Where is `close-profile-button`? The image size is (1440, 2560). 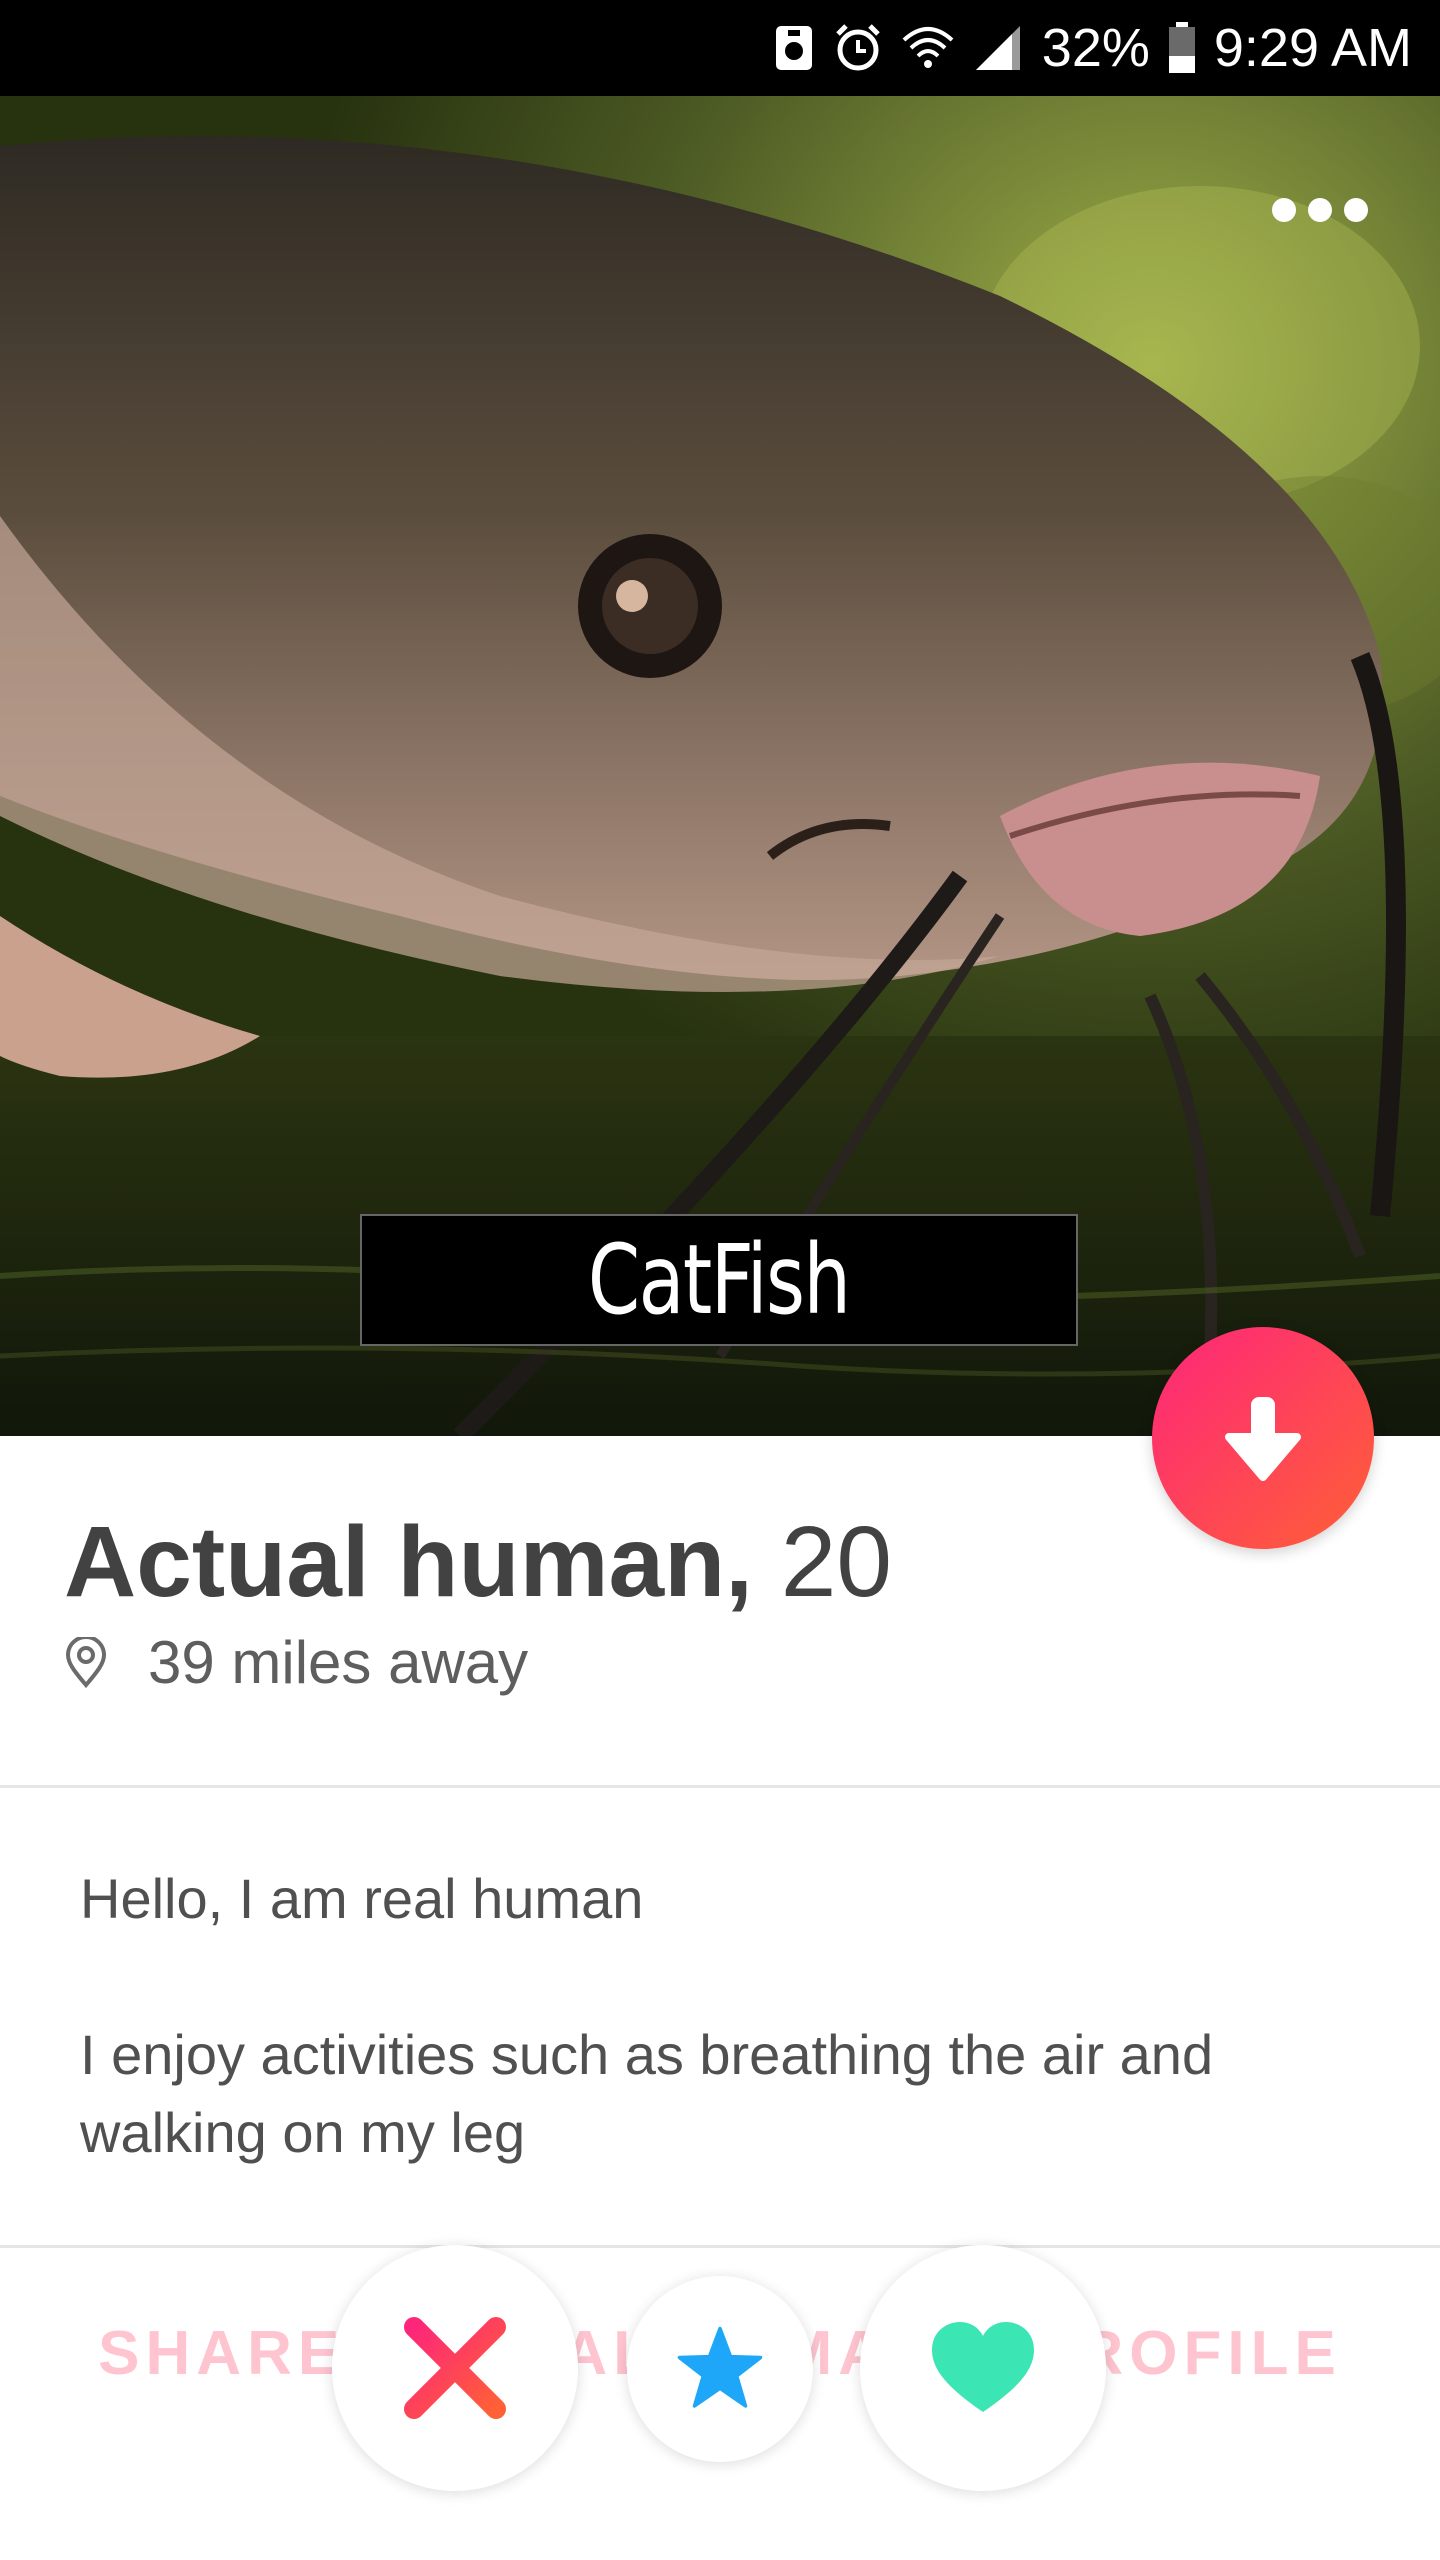 close-profile-button is located at coordinates (1263, 1438).